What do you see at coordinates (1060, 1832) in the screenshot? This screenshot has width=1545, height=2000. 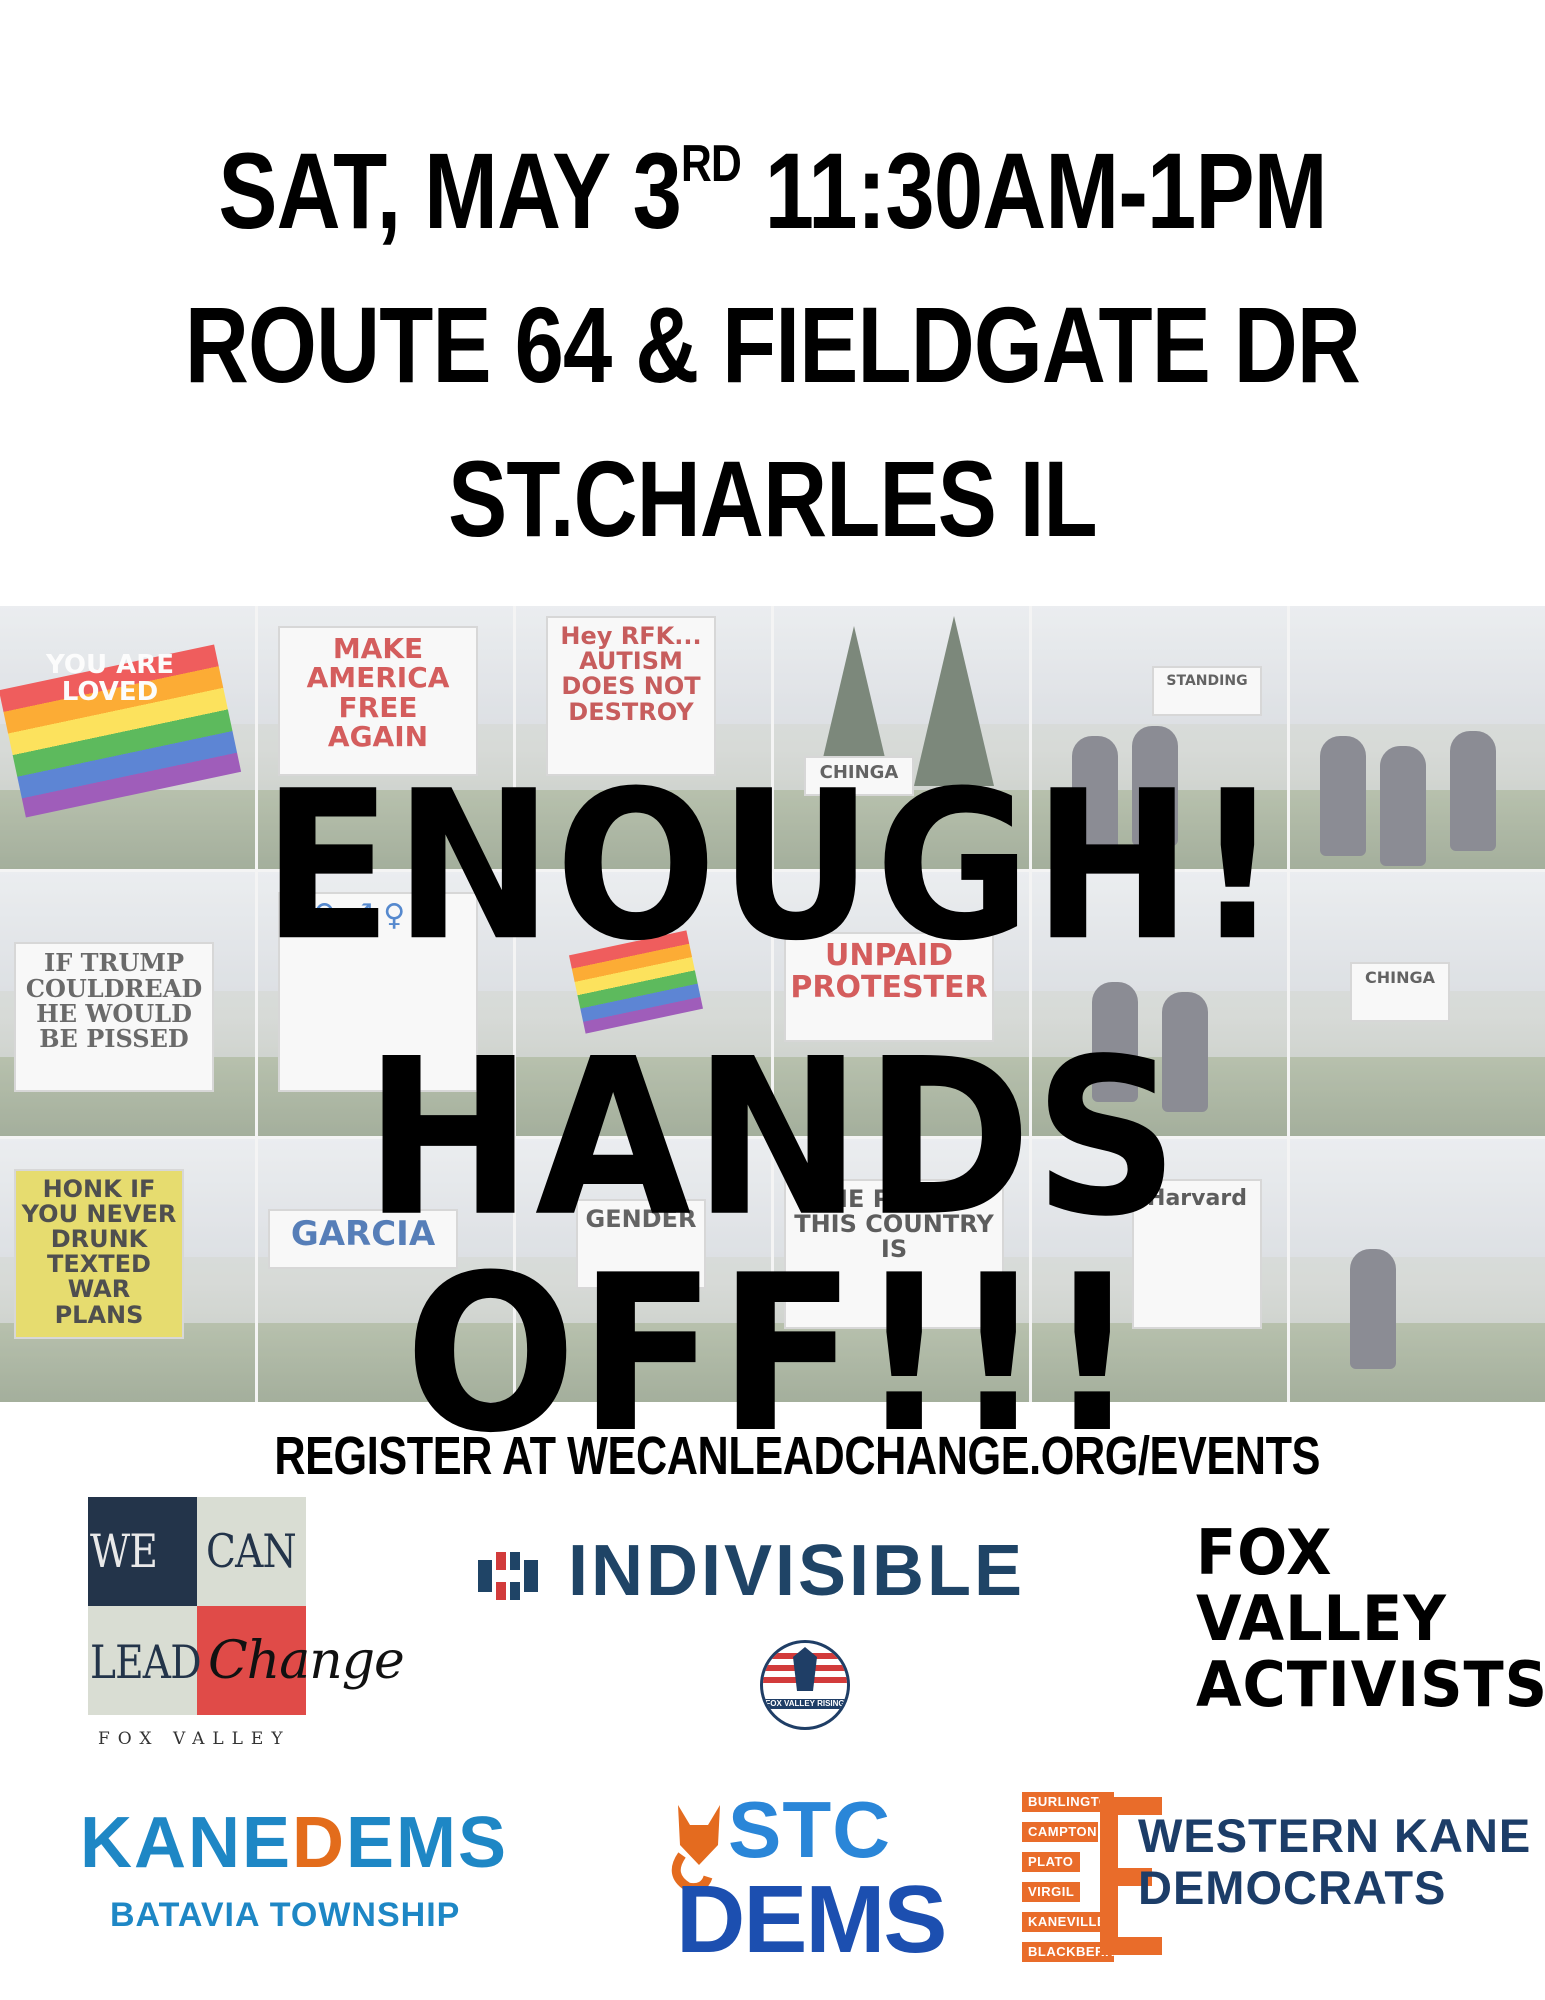 I see `township-tag: CAMPTON` at bounding box center [1060, 1832].